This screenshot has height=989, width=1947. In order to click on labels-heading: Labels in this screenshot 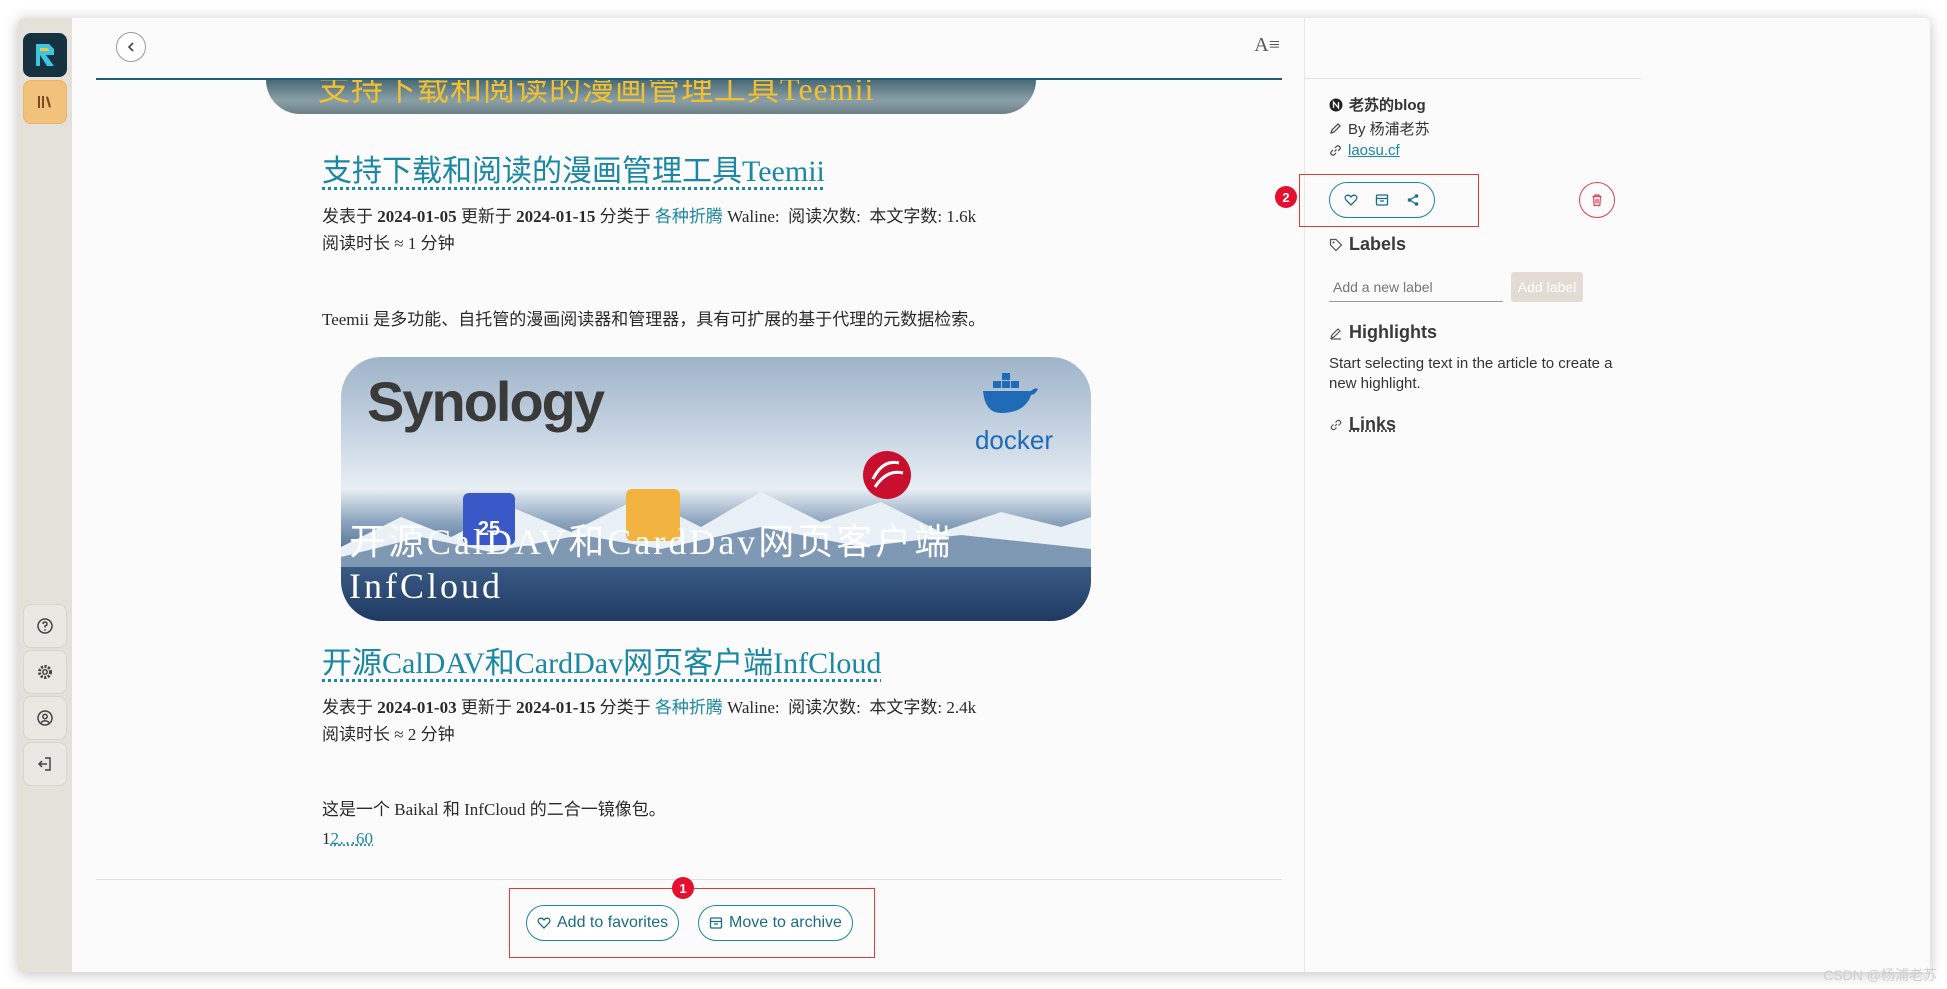, I will do `click(1367, 244)`.